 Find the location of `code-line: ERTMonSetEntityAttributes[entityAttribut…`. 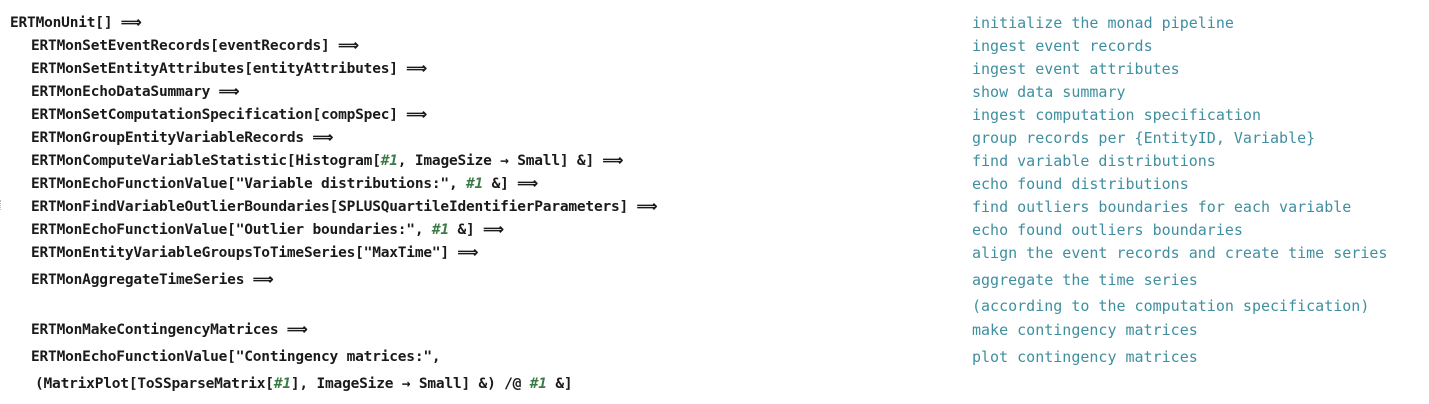

code-line: ERTMonSetEntityAttributes[entityAttribut… is located at coordinates (229, 69).